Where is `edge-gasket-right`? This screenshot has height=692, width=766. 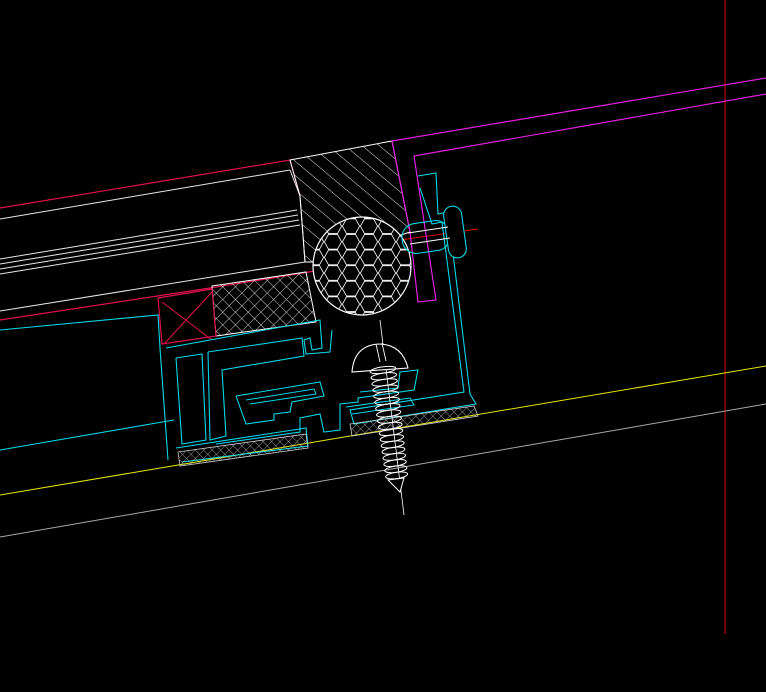 edge-gasket-right is located at coordinates (414, 421).